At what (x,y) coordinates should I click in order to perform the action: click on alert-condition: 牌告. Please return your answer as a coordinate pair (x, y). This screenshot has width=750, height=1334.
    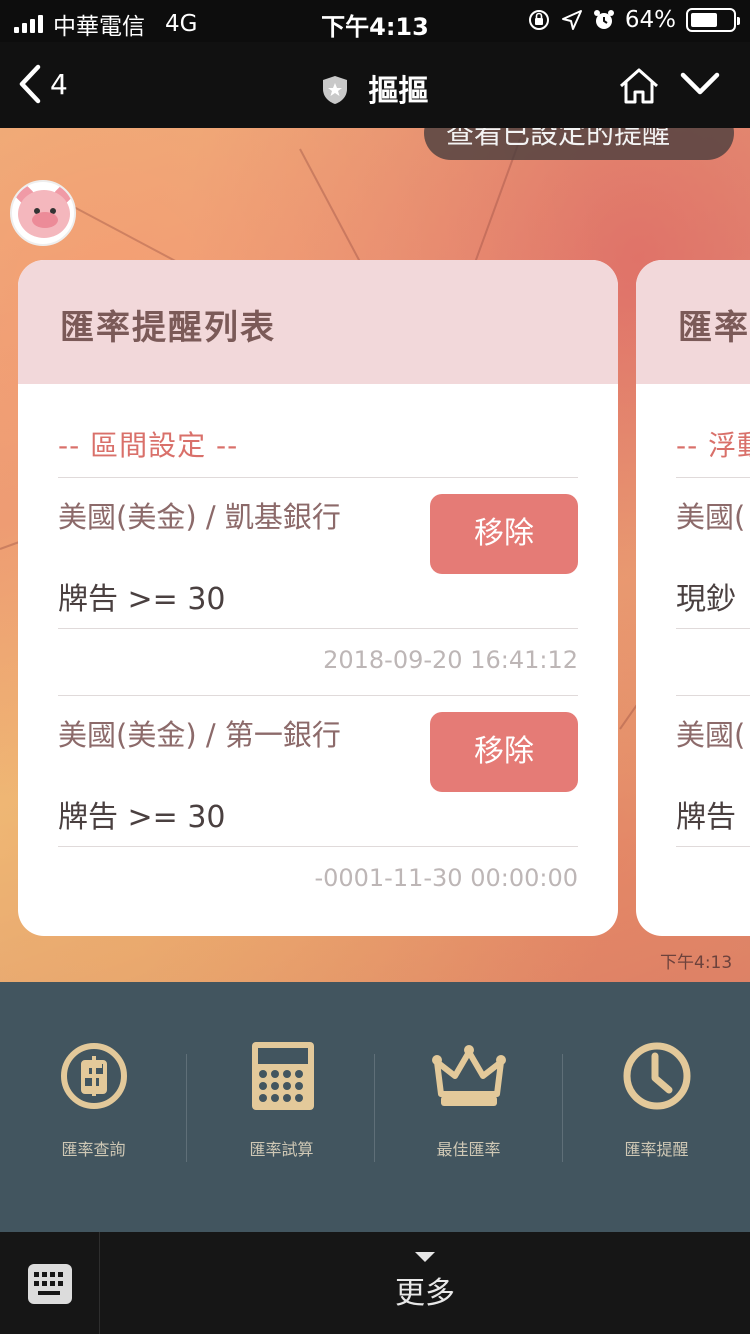
    Looking at the image, I should click on (706, 817).